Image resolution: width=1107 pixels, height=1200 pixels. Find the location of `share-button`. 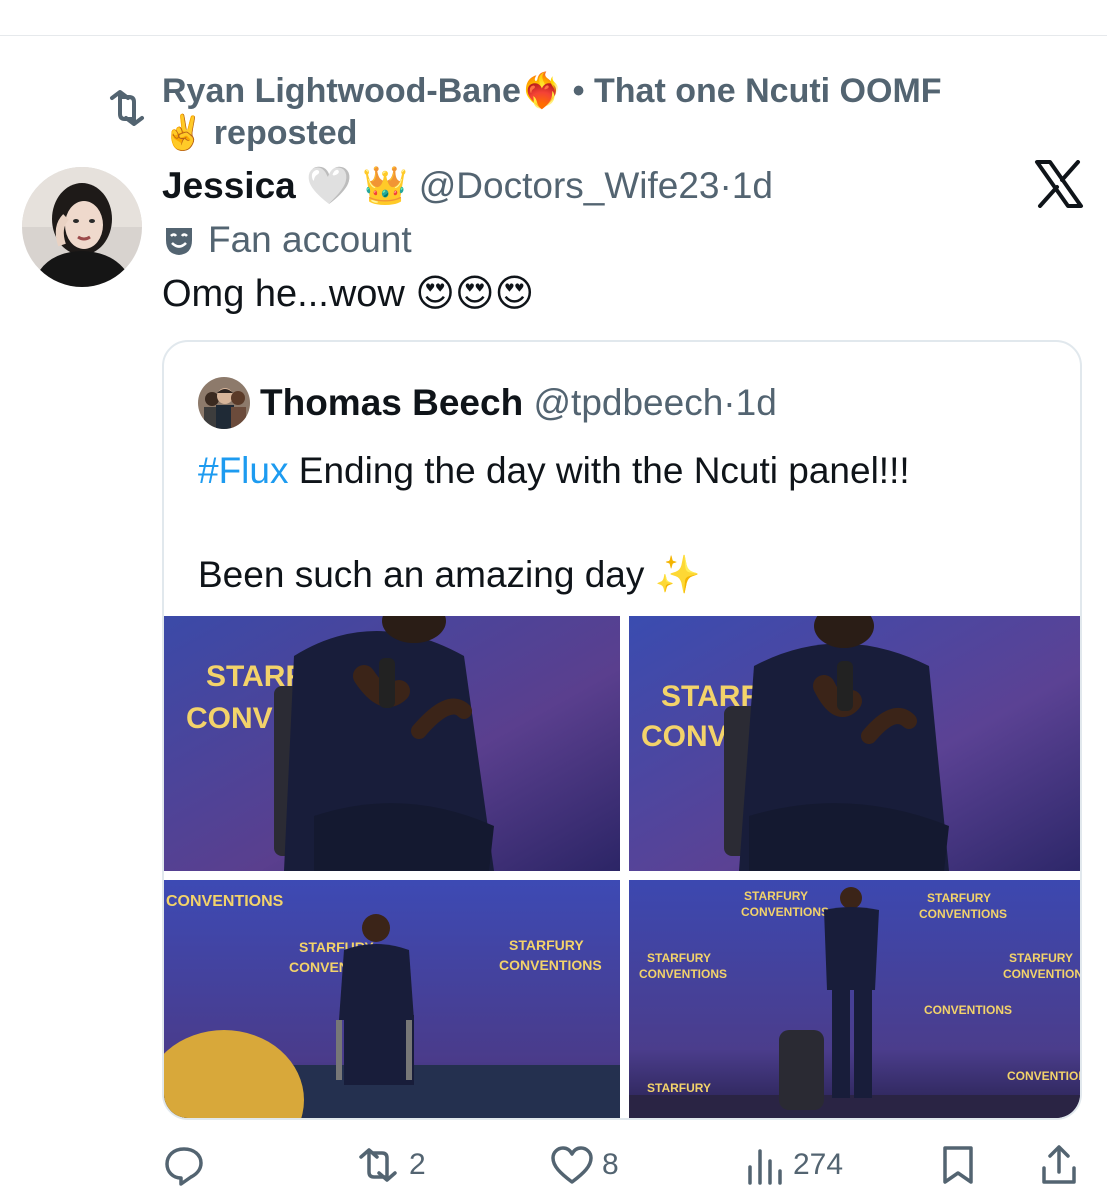

share-button is located at coordinates (1059, 1165).